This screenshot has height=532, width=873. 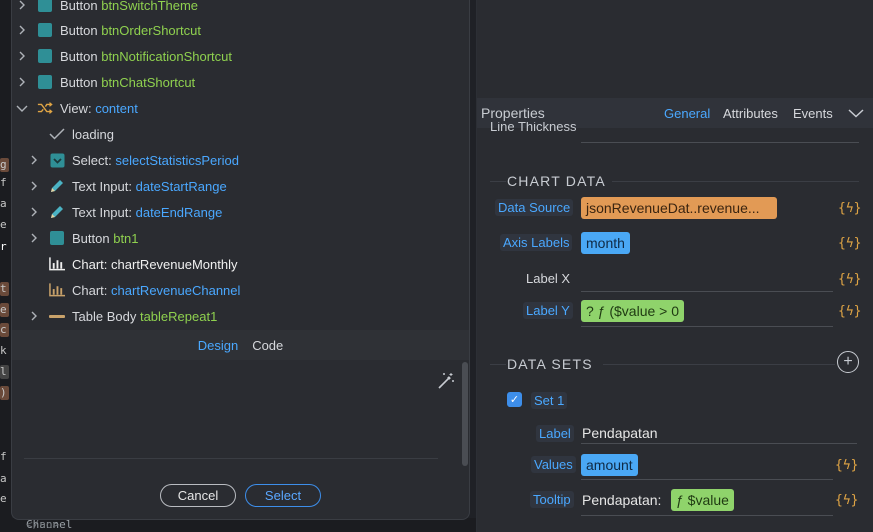 What do you see at coordinates (155, 160) in the screenshot?
I see `tree-row-label: Select: selectStatisticsPeriod` at bounding box center [155, 160].